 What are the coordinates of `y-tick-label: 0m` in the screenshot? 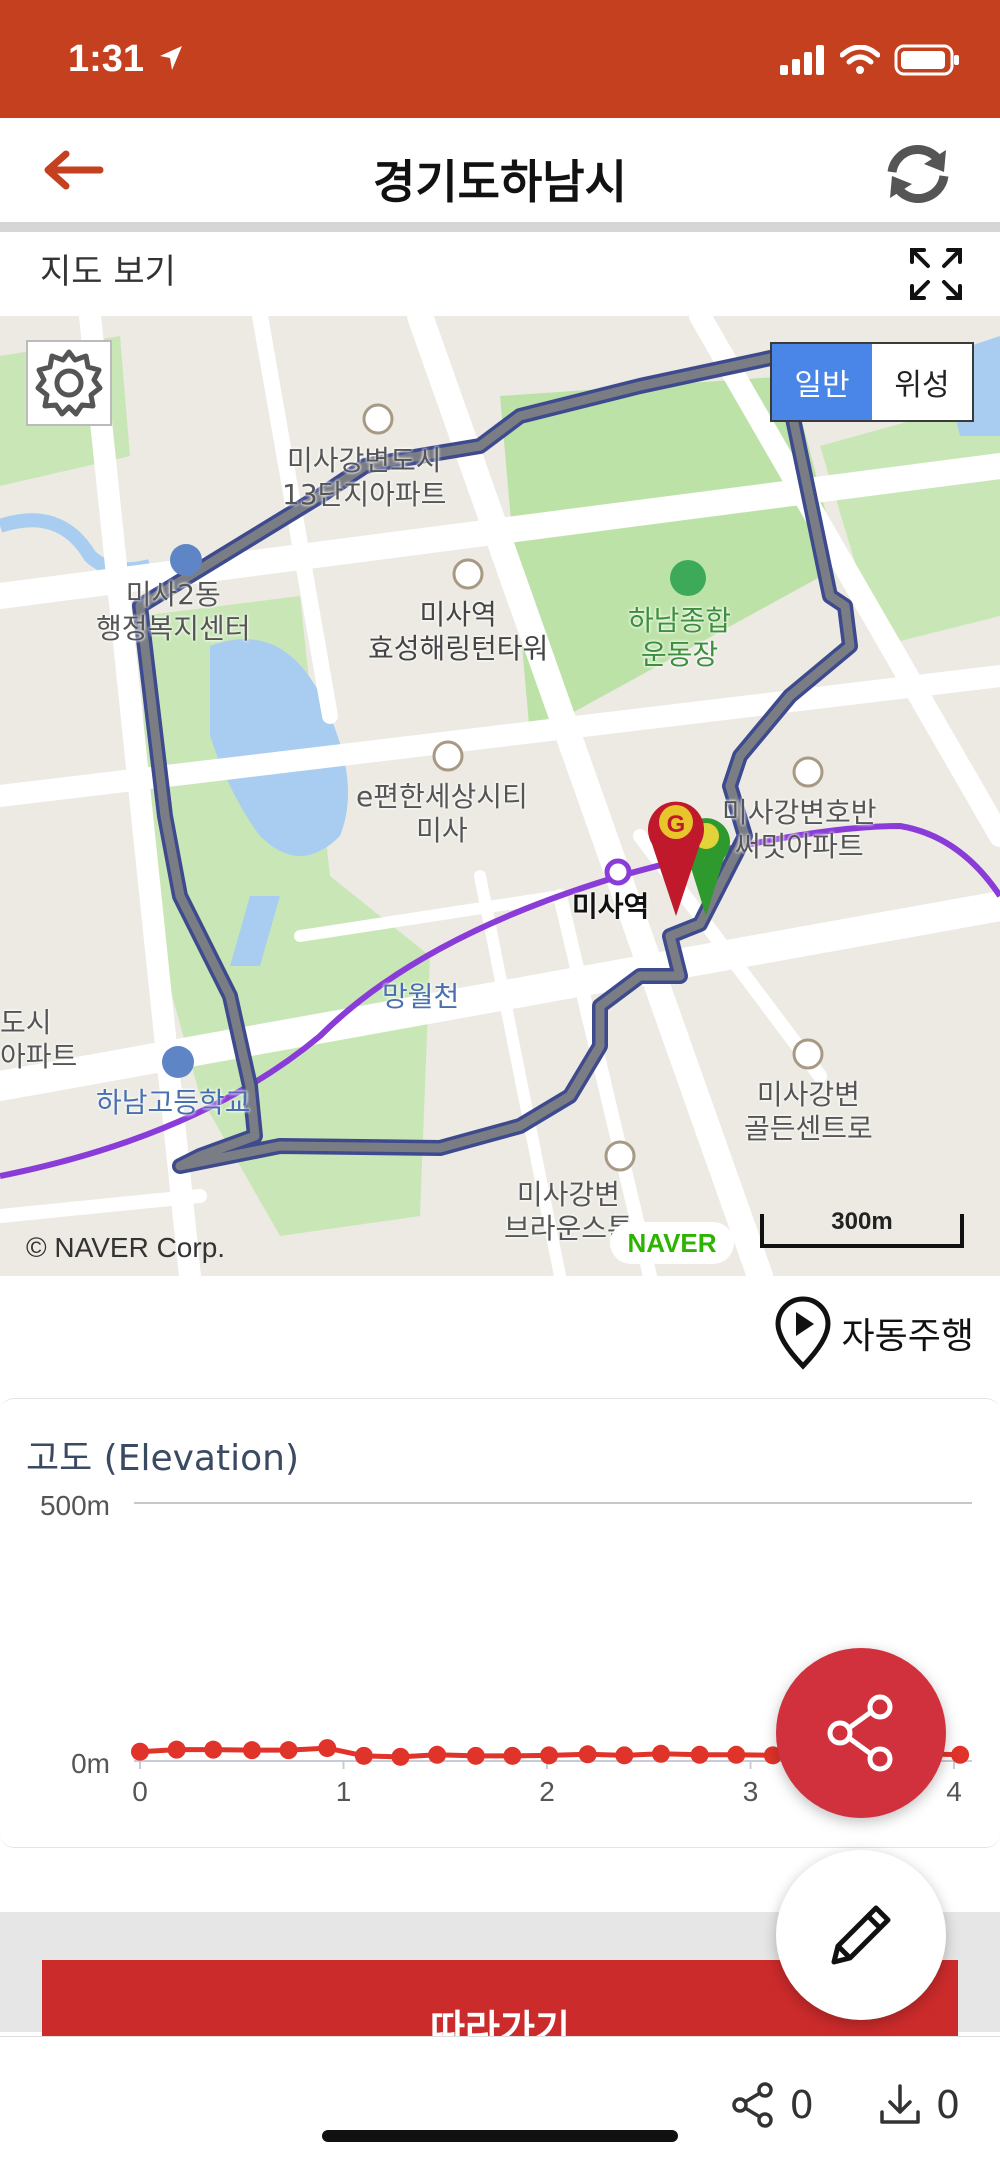 It's located at (90, 1763).